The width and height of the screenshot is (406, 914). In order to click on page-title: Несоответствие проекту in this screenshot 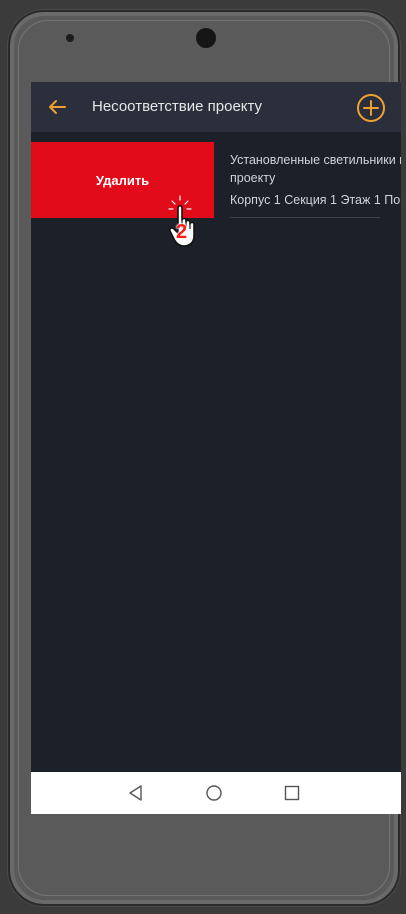, I will do `click(177, 106)`.